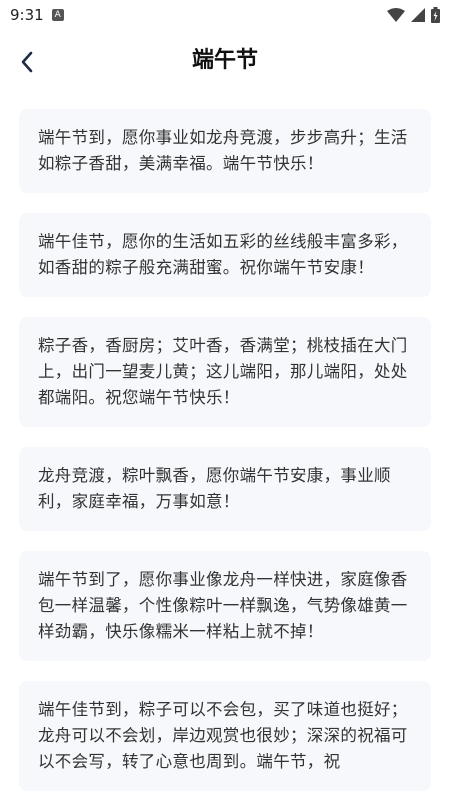 This screenshot has width=450, height=811. Describe the element at coordinates (57, 15) in the screenshot. I see `notification-badge-icon: A` at that location.